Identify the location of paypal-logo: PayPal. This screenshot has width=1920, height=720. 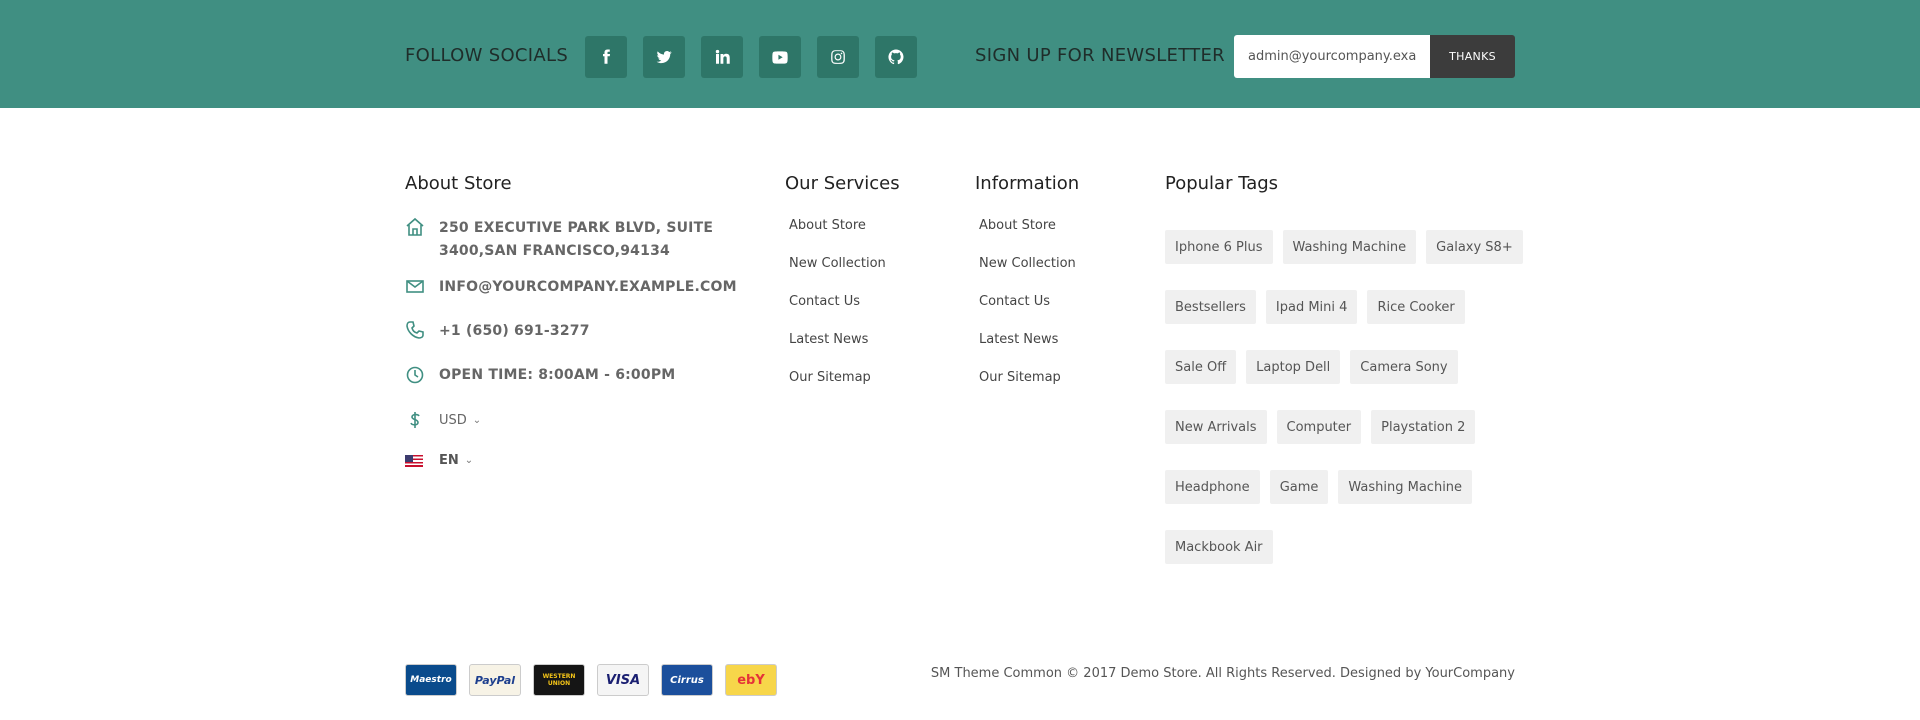
(495, 680).